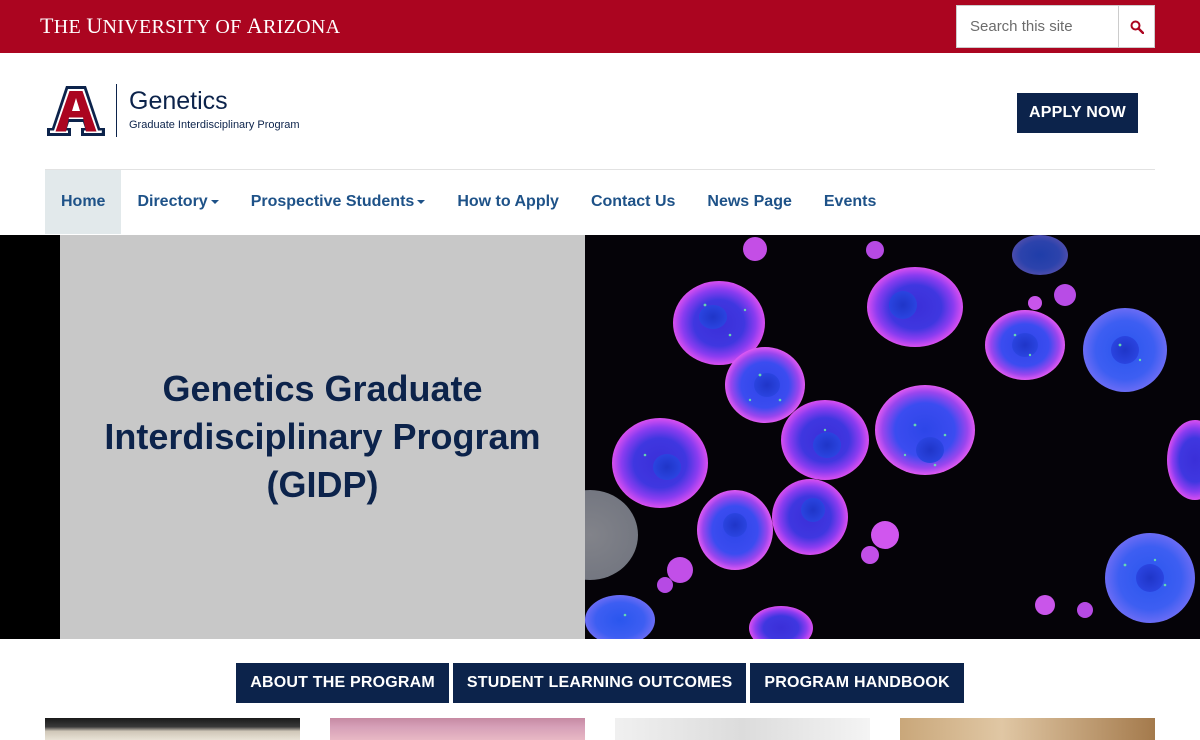 The height and width of the screenshot is (740, 1200). I want to click on nav-item-label: News Page, so click(749, 201).